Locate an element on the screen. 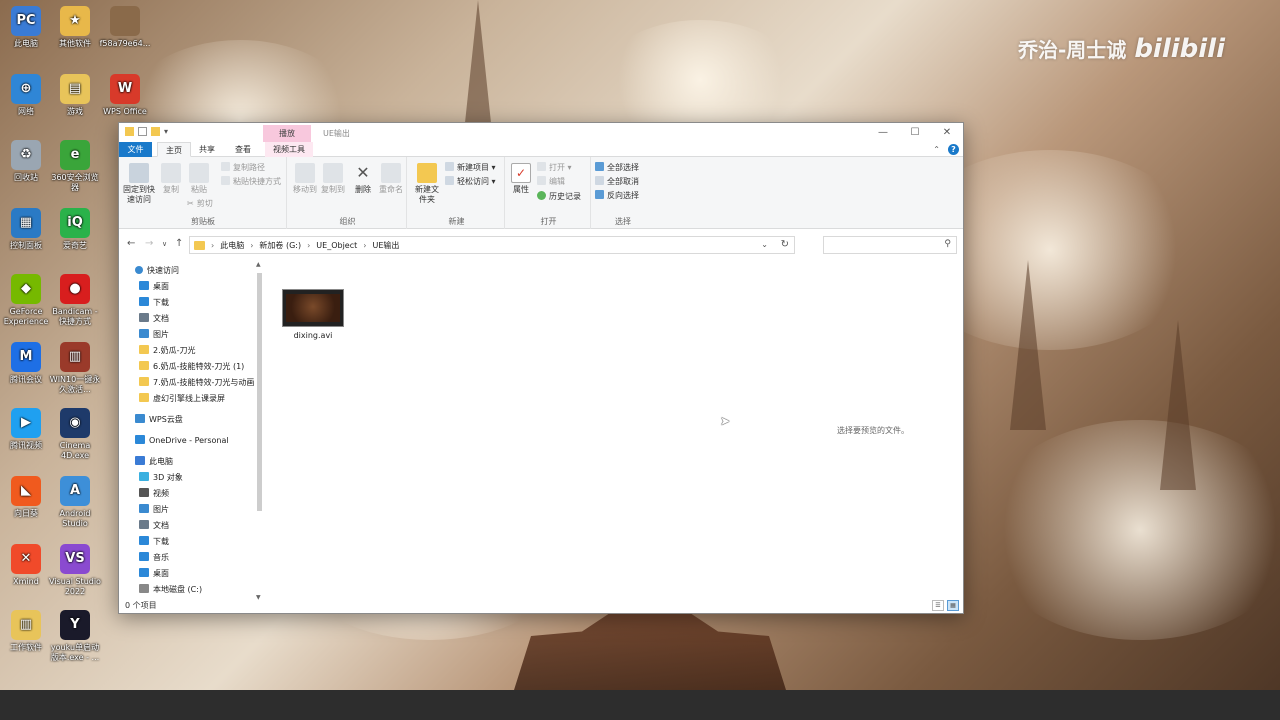  nav-item: 虚幻引擎线上课录屏 is located at coordinates (202, 399).